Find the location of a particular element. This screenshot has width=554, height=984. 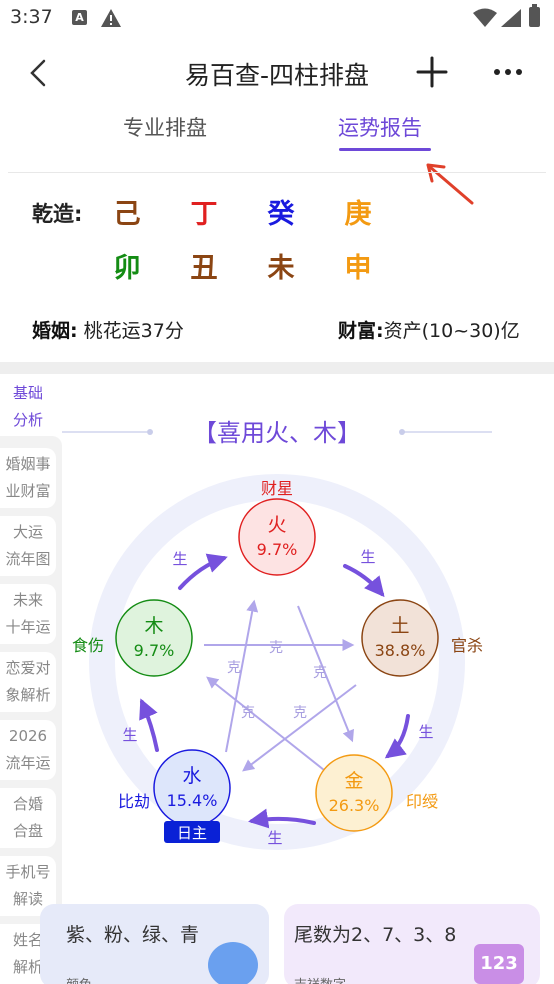

sidebar-item-label-line1: 恋爱对 is located at coordinates (28, 668).